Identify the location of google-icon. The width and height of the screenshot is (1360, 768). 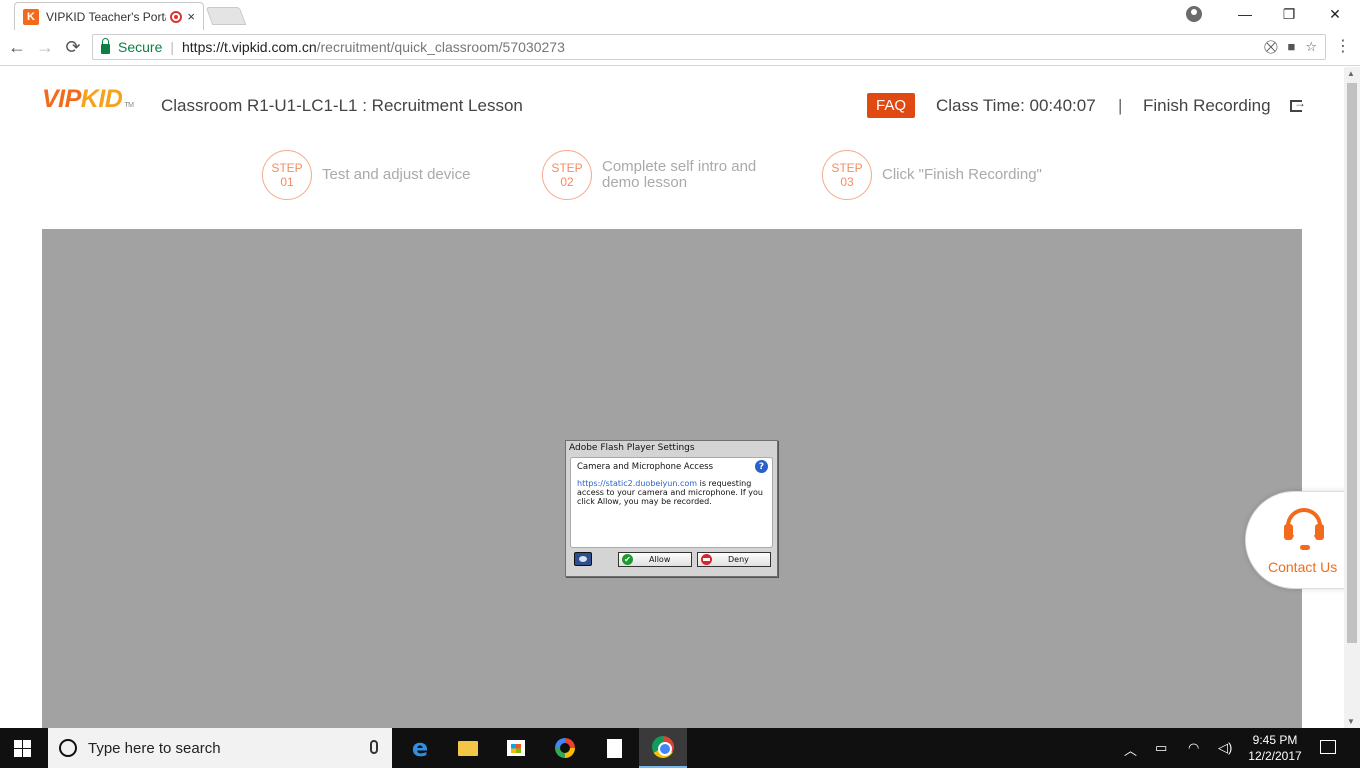
(565, 748).